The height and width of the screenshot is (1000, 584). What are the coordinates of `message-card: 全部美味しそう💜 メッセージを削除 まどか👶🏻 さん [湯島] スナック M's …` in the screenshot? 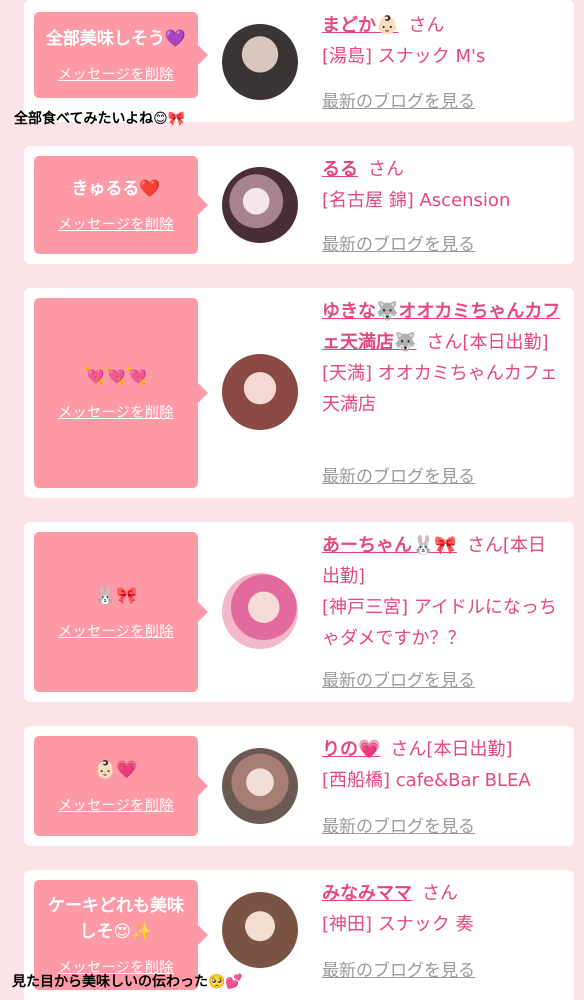 It's located at (299, 61).